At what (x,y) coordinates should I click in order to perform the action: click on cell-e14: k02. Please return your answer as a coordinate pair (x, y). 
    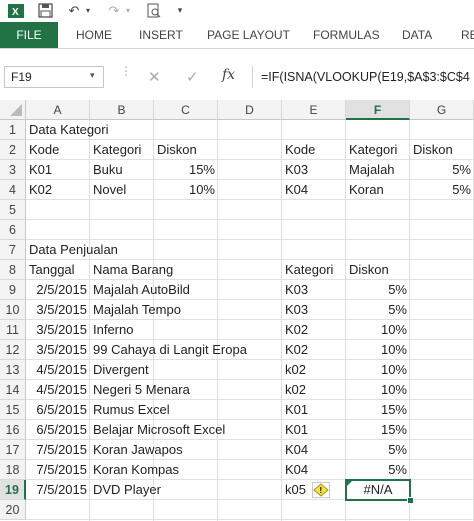
    Looking at the image, I should click on (295, 390).